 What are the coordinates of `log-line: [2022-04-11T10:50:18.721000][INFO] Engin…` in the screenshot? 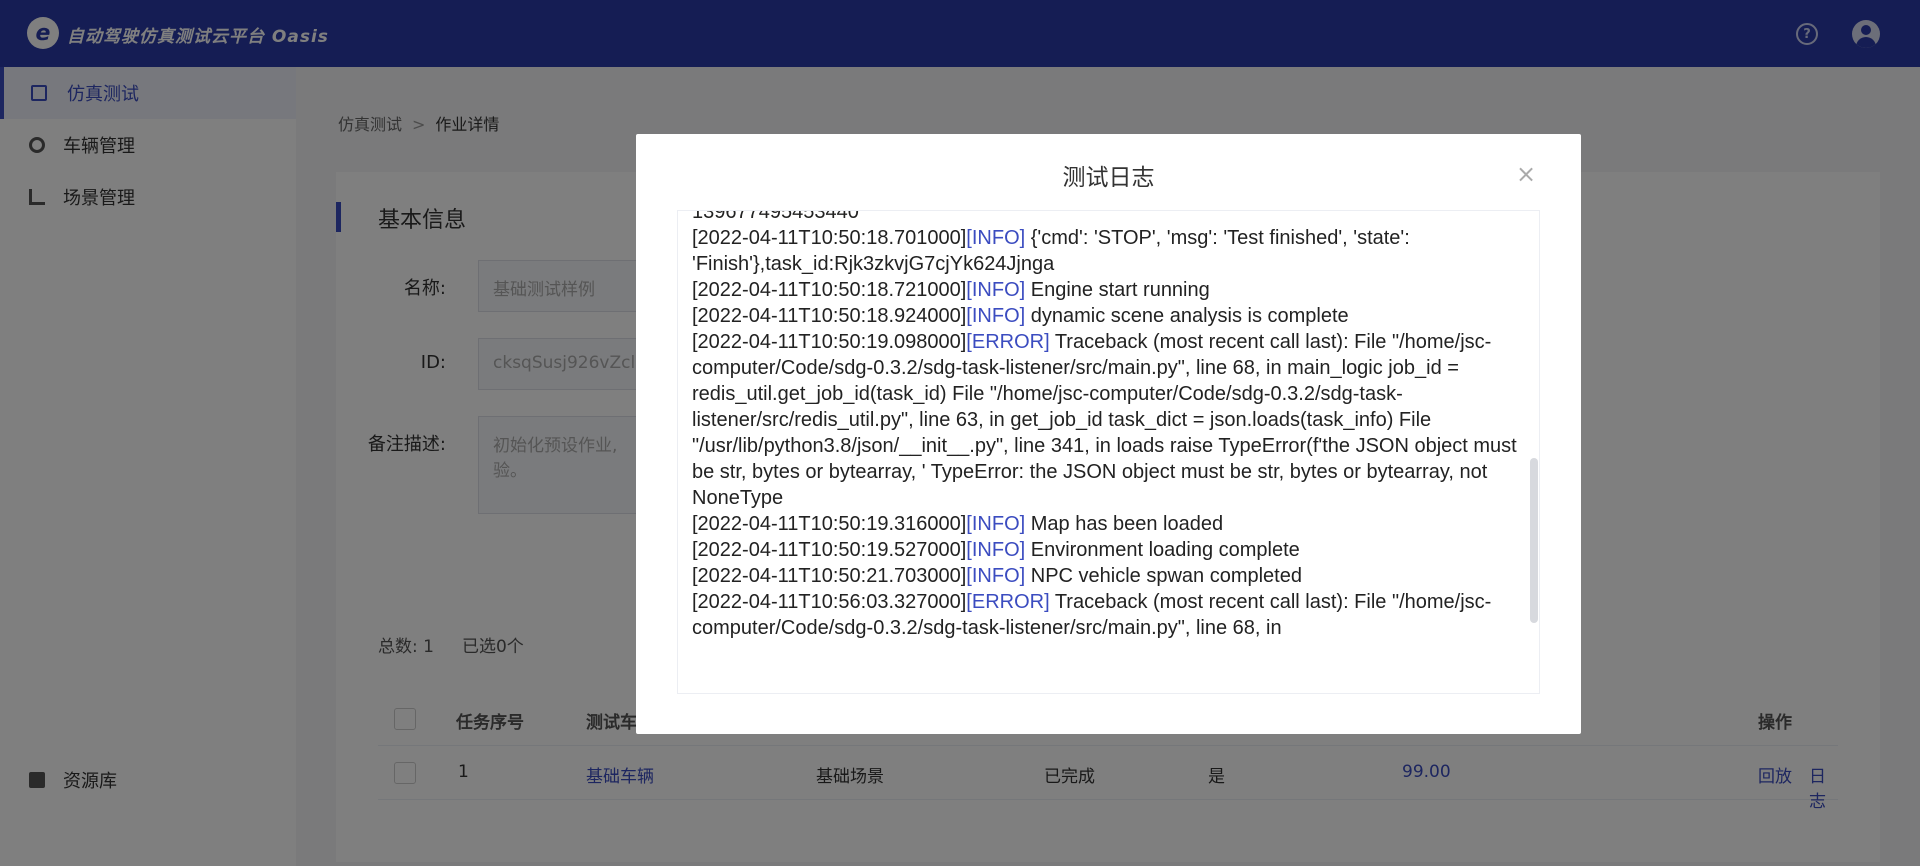 It's located at (1107, 290).